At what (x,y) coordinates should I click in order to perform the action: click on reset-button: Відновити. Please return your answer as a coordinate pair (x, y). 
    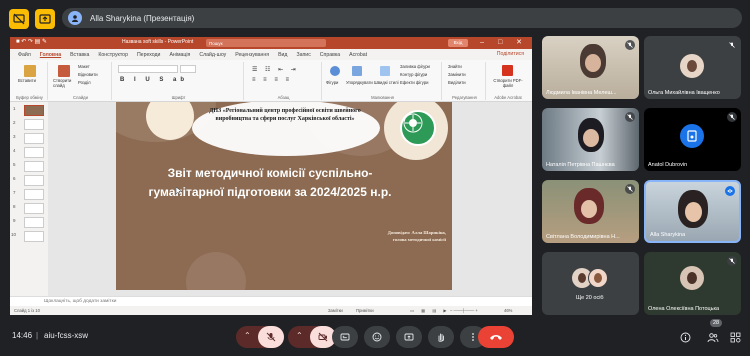
    Looking at the image, I should click on (88, 74).